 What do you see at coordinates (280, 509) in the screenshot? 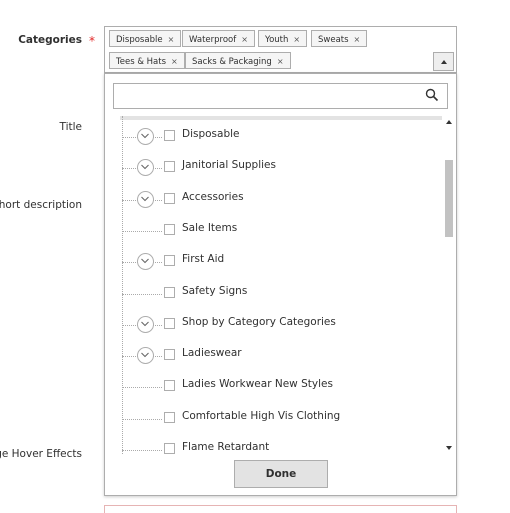
I see `next-field-input` at bounding box center [280, 509].